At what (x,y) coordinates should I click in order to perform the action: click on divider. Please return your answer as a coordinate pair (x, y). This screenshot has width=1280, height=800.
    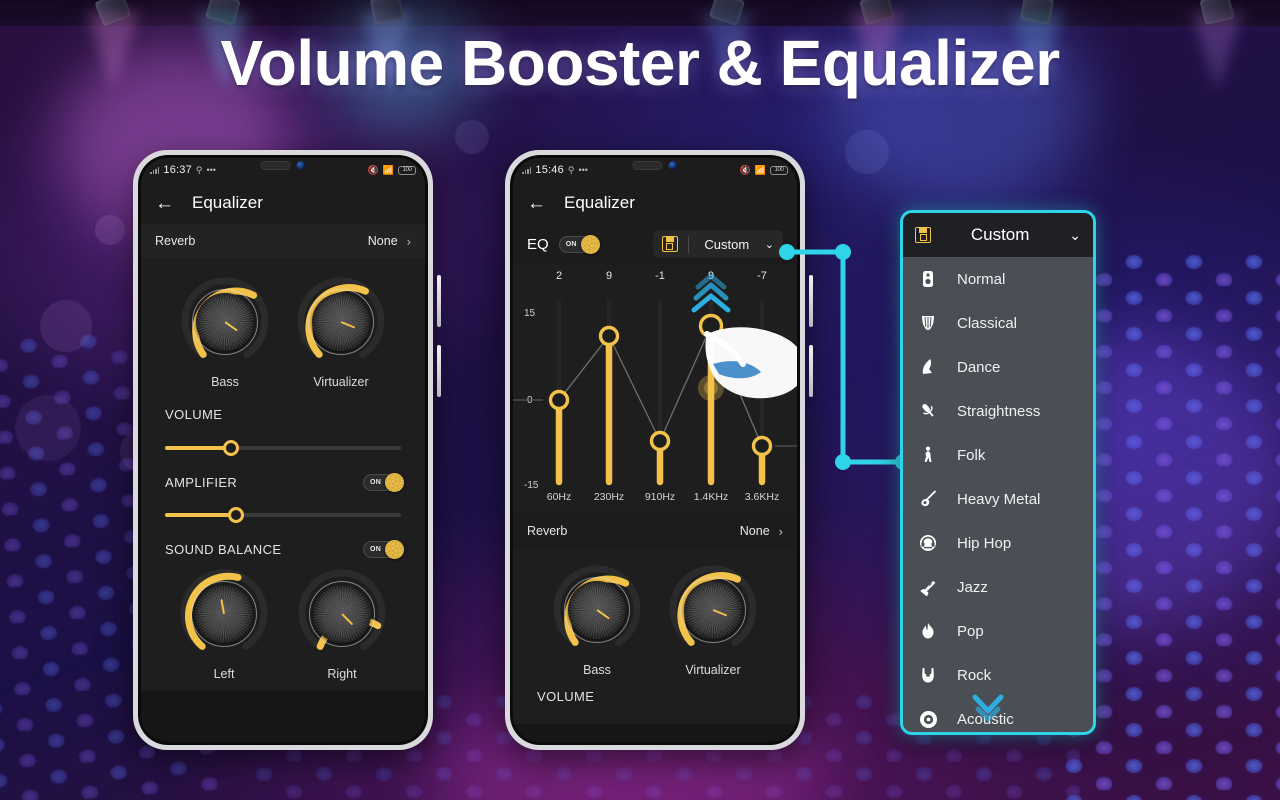
    Looking at the image, I should click on (688, 244).